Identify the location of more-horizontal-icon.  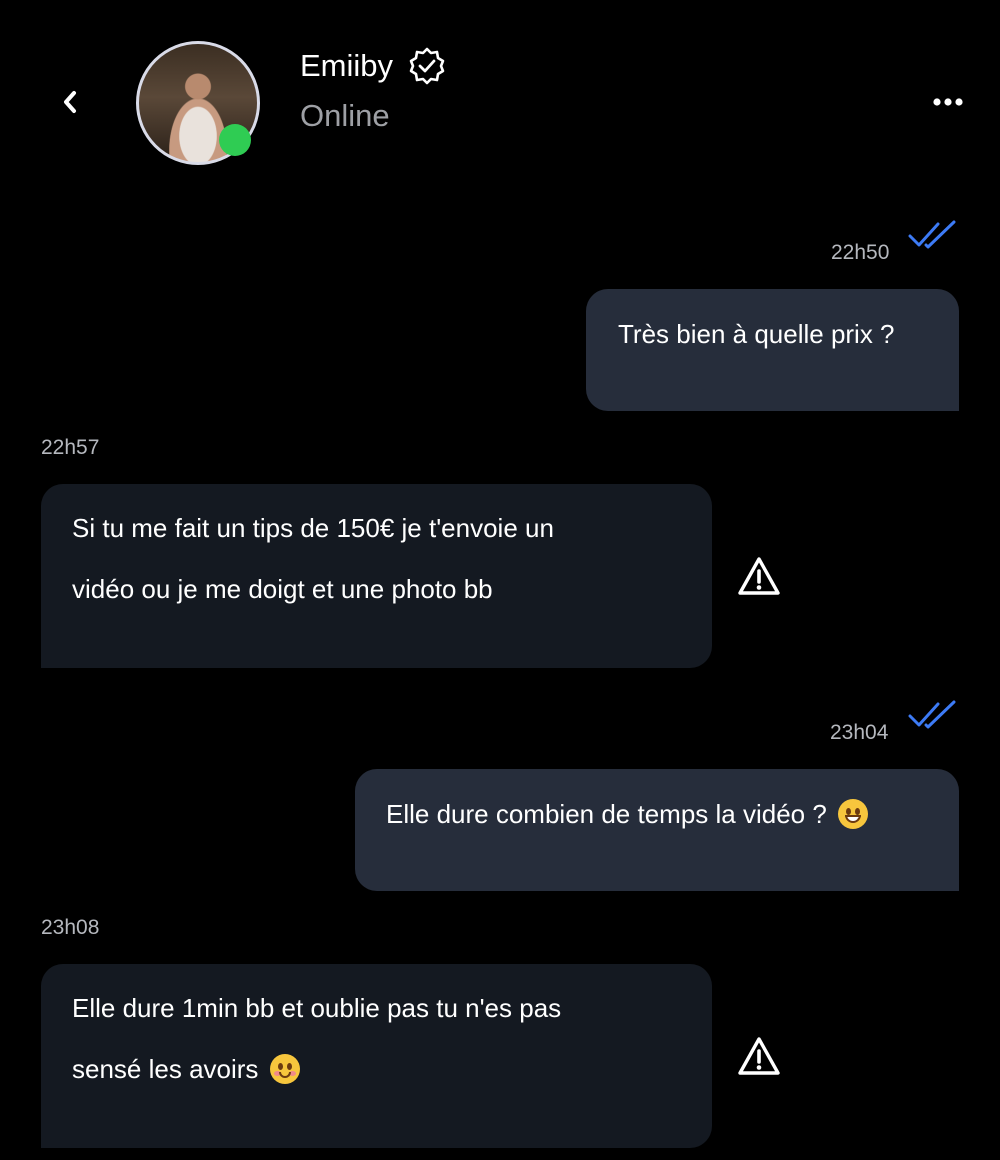
(948, 102).